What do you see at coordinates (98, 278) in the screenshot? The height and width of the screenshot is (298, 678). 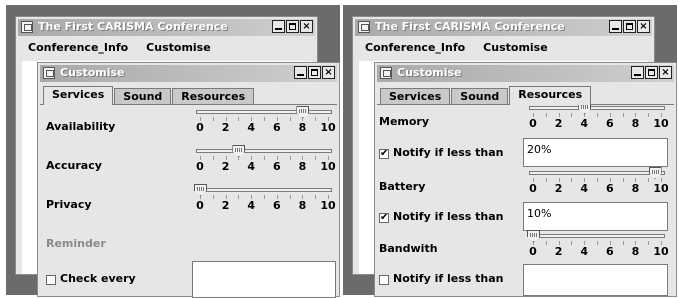 I see `check-every-label: Check every` at bounding box center [98, 278].